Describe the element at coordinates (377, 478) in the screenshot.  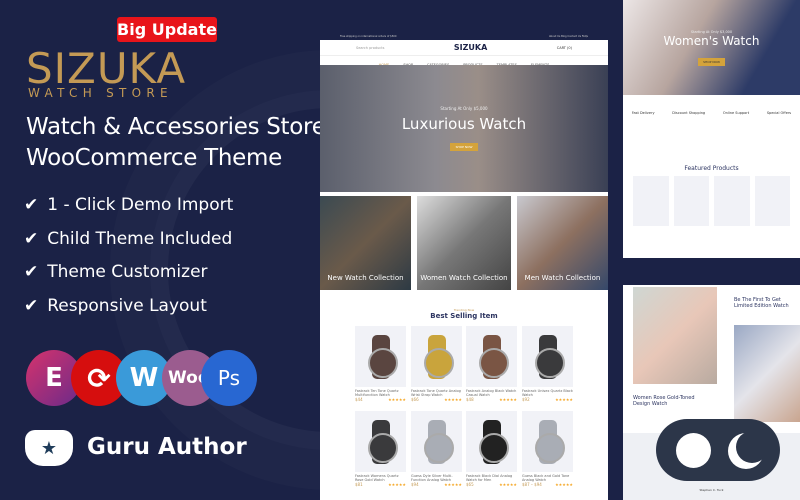
I see `product-title: Fastrack Womens Quartz Rose Gold Watch` at that location.